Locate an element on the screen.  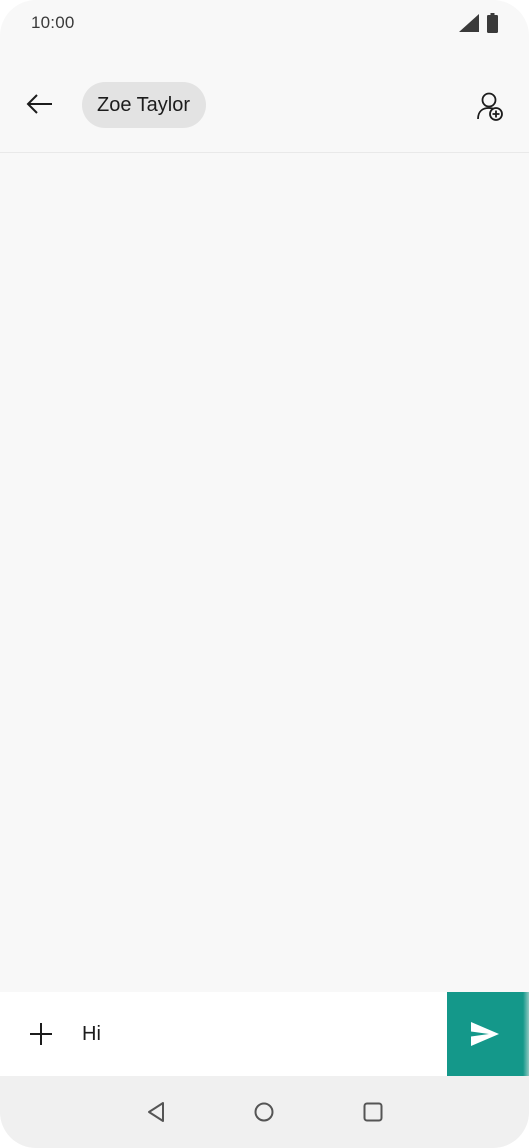
add-contact-button is located at coordinates (490, 106).